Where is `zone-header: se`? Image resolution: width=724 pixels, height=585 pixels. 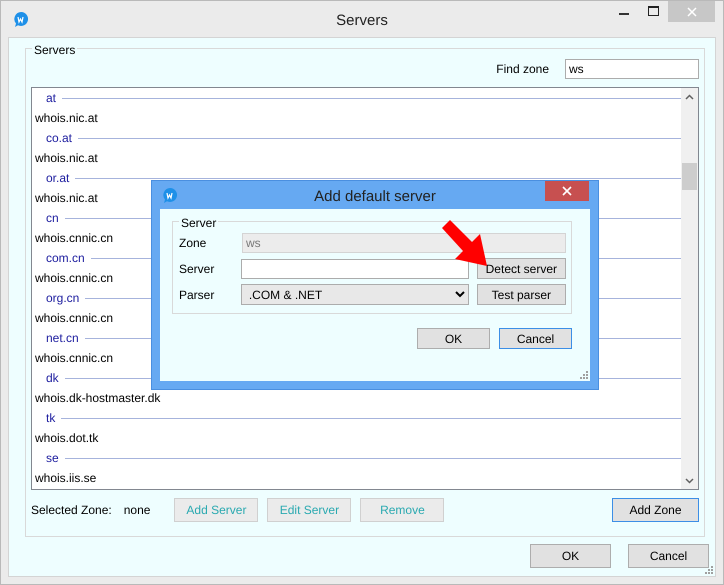
zone-header: se is located at coordinates (52, 458).